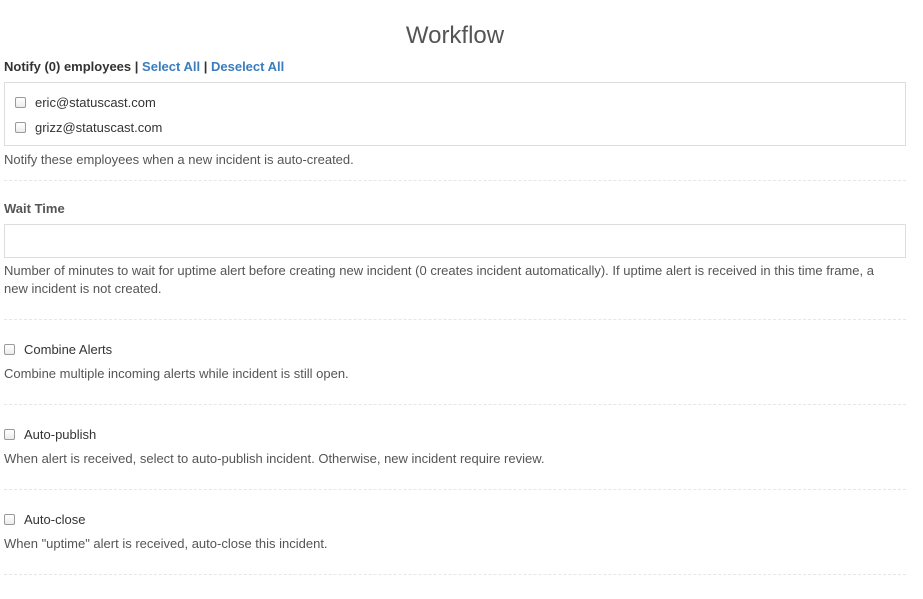 The image size is (923, 599). Describe the element at coordinates (68, 66) in the screenshot. I see `notify-label: Notify (0) employees` at that location.